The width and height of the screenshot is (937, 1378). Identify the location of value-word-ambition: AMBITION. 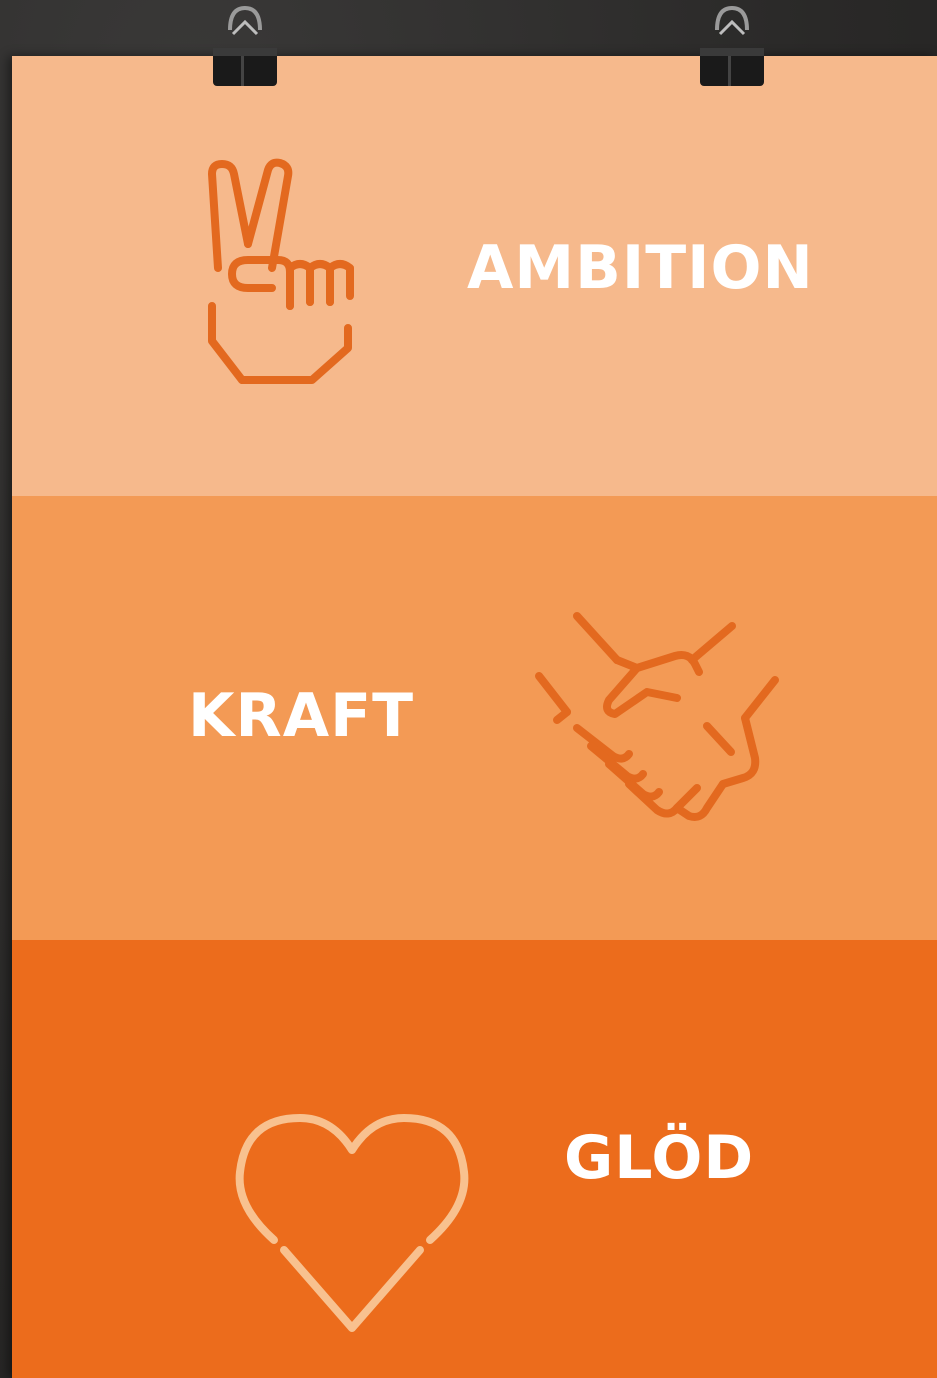
(640, 268).